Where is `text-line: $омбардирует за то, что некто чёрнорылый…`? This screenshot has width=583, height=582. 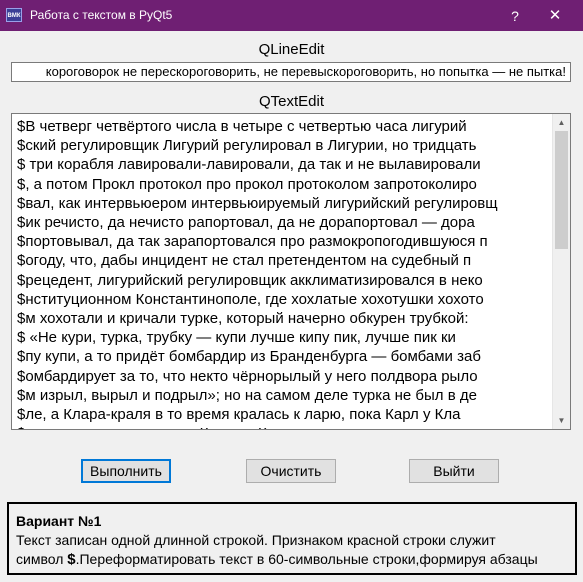 text-line: $омбардирует за то, что некто чёрнорылый… is located at coordinates (247, 376).